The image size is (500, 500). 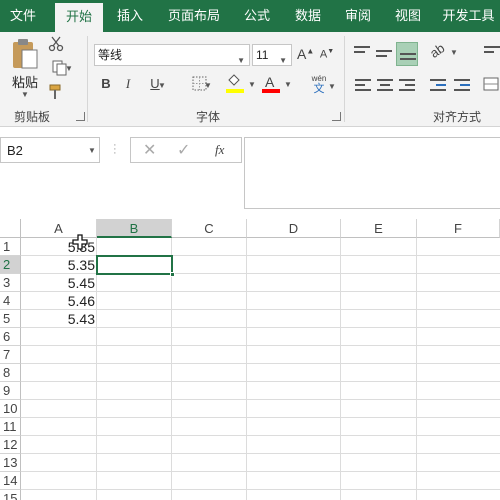 I want to click on cut-button, so click(x=56, y=45).